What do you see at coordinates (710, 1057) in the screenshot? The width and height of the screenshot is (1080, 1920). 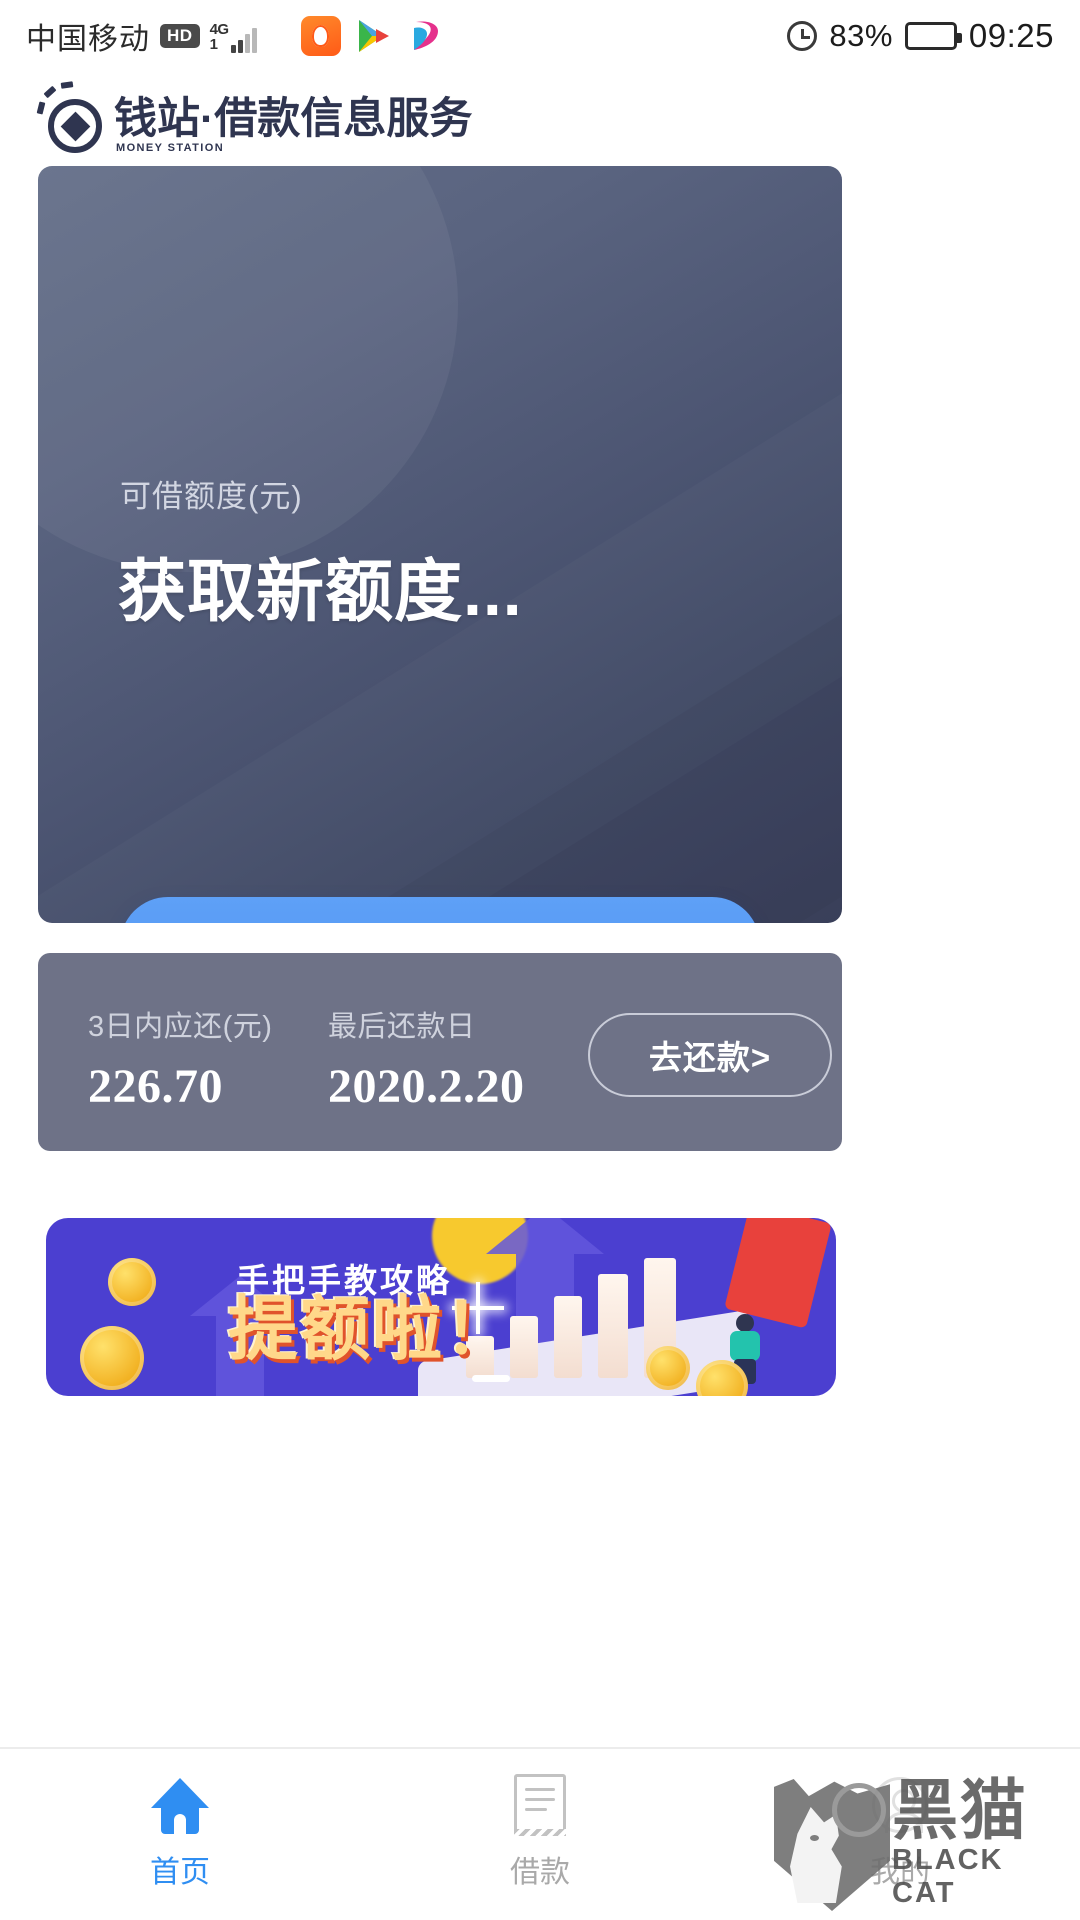 I see `go-to-repay-button-label: 去还款>` at bounding box center [710, 1057].